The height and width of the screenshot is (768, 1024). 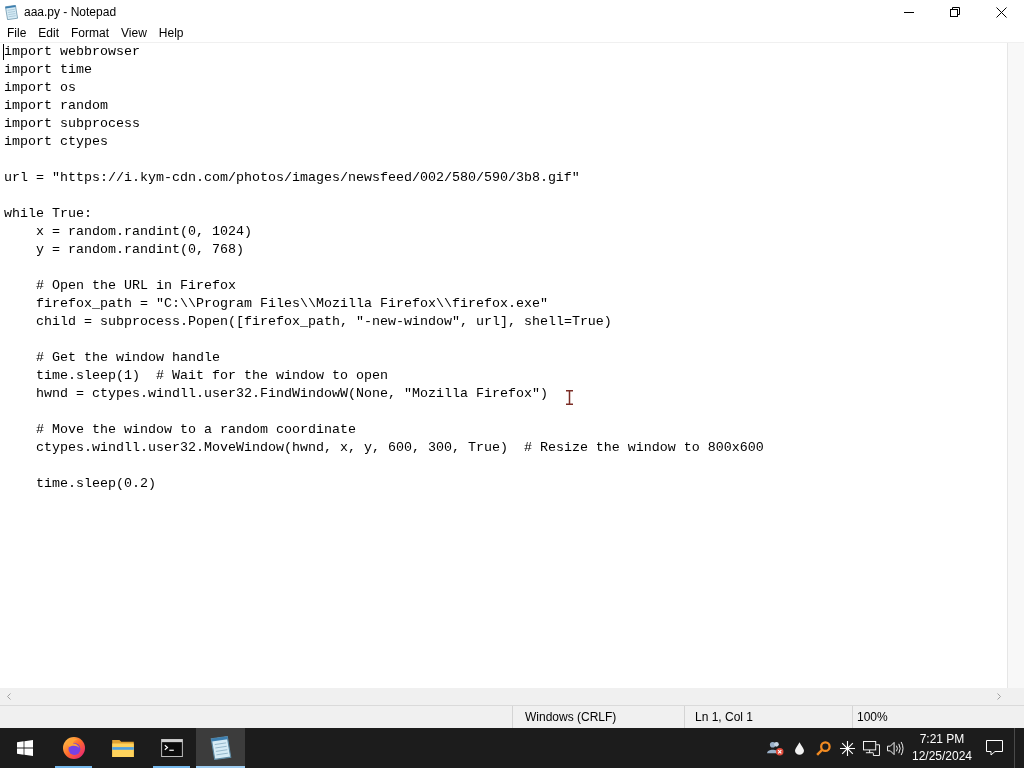 What do you see at coordinates (96, 483) in the screenshot?
I see `code-line: time.sleep(0.2)` at bounding box center [96, 483].